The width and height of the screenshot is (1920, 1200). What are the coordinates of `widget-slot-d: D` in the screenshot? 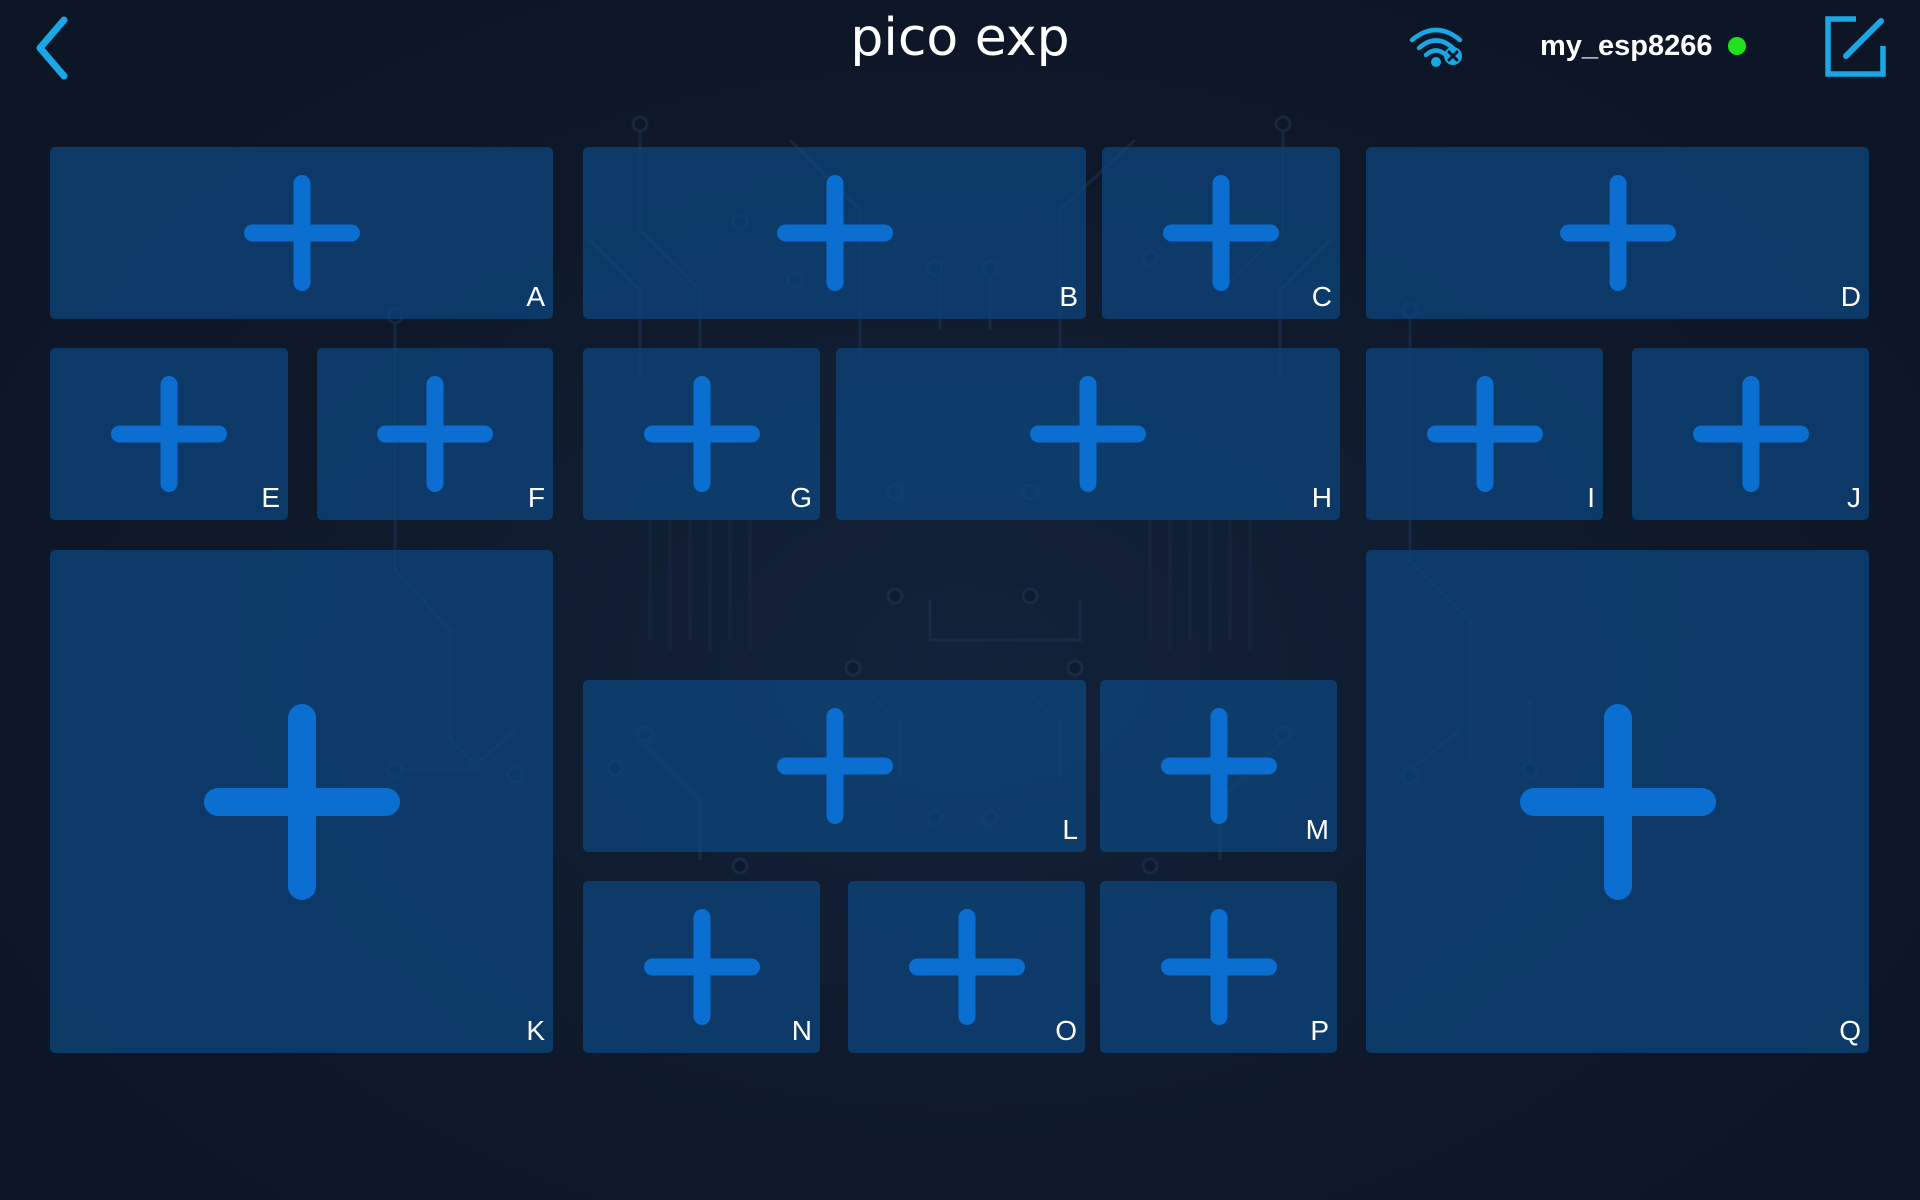 It's located at (1617, 233).